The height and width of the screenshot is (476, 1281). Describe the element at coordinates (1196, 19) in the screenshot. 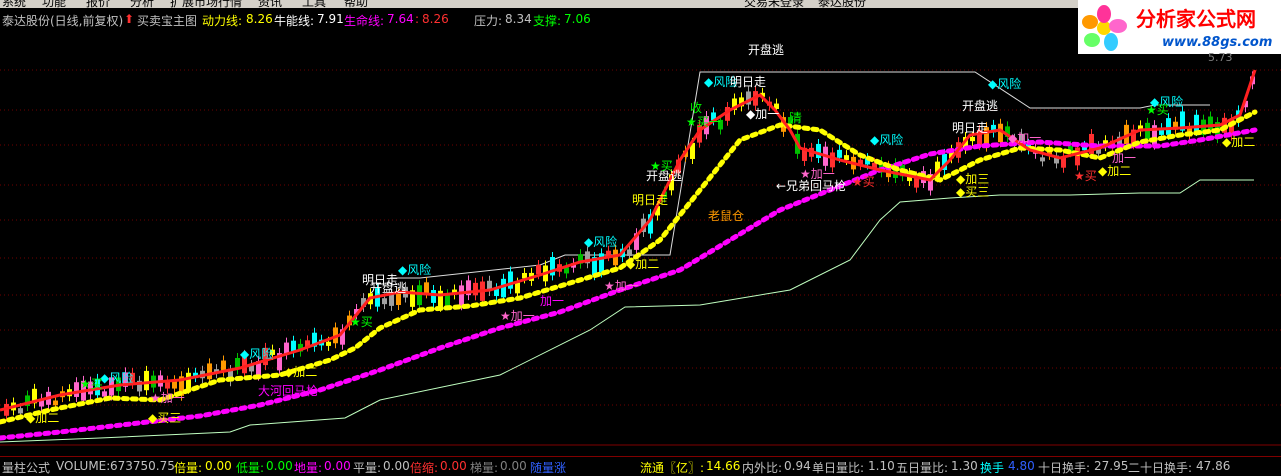

I see `logo-title: 分析家公式网` at that location.